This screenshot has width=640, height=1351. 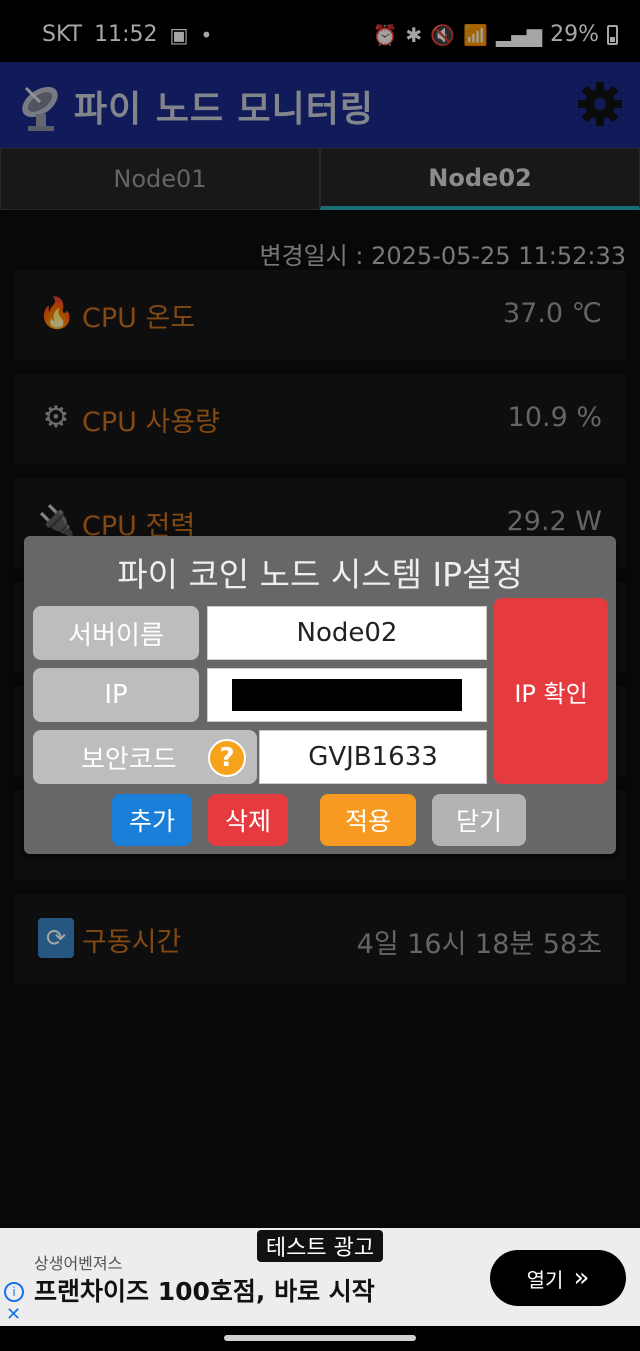 I want to click on ad-close-icon: ✕, so click(x=13, y=1314).